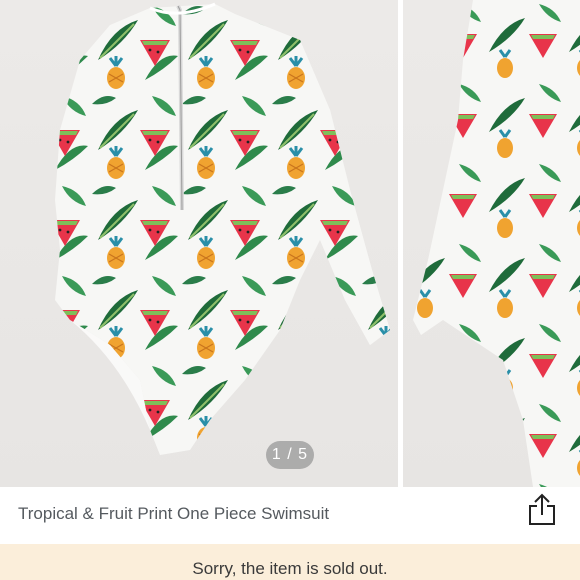  I want to click on share-button, so click(542, 509).